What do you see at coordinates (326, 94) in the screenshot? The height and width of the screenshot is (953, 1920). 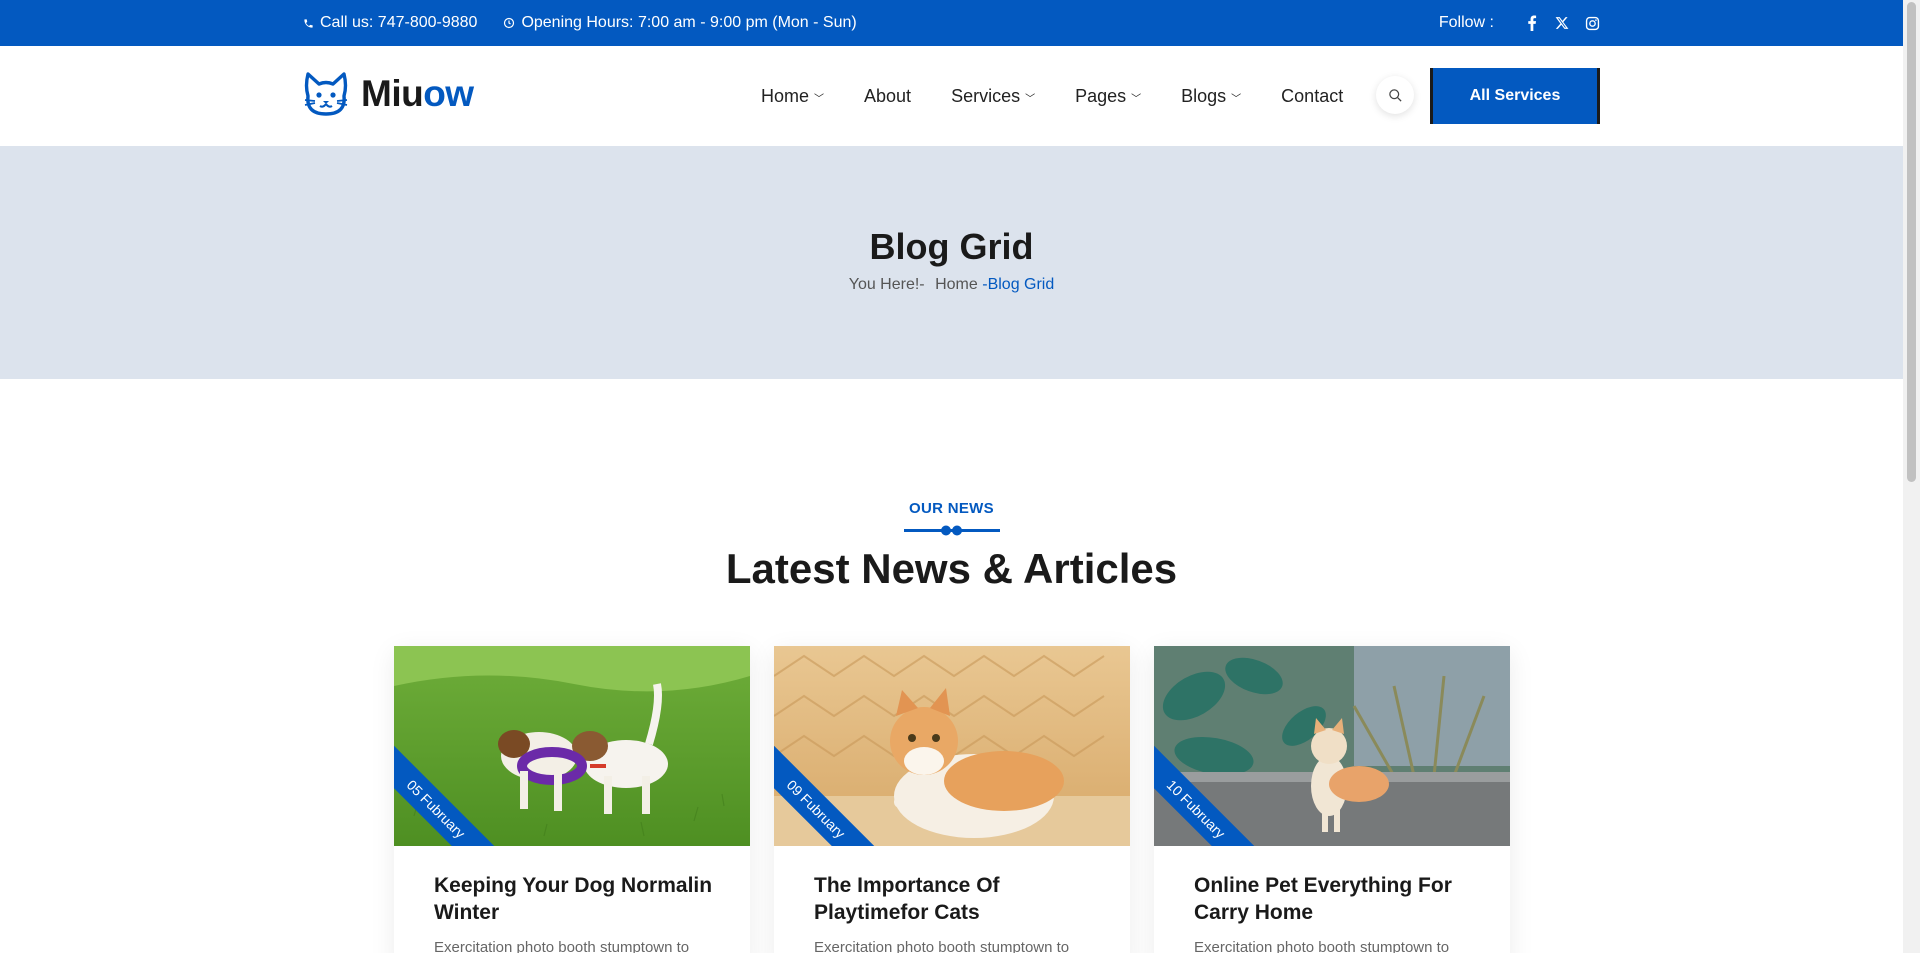 I see `cat-logo-icon` at bounding box center [326, 94].